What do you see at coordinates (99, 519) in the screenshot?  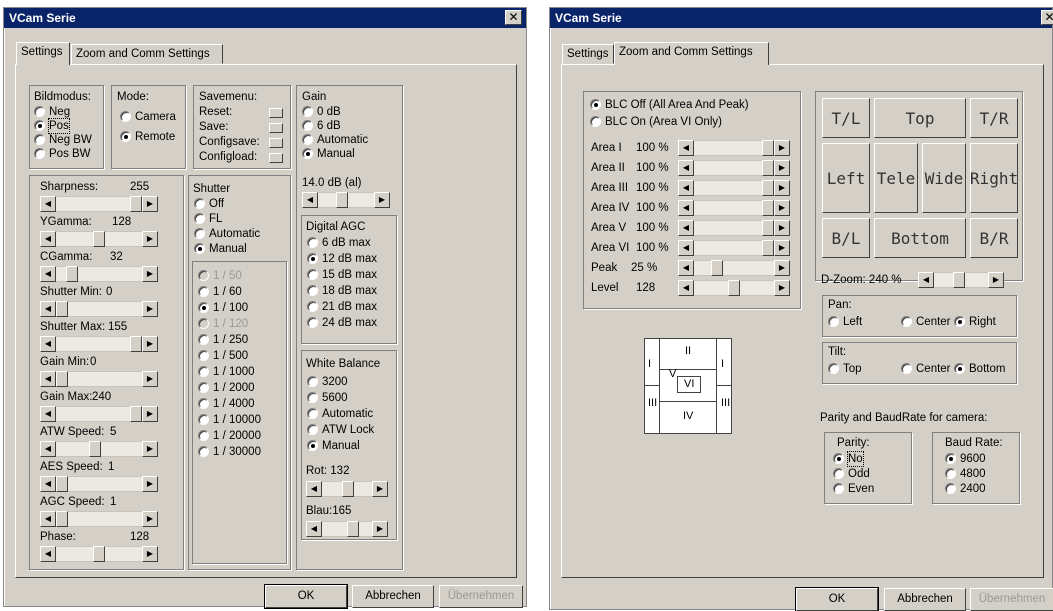 I see `slider-9: ◀ ▶` at bounding box center [99, 519].